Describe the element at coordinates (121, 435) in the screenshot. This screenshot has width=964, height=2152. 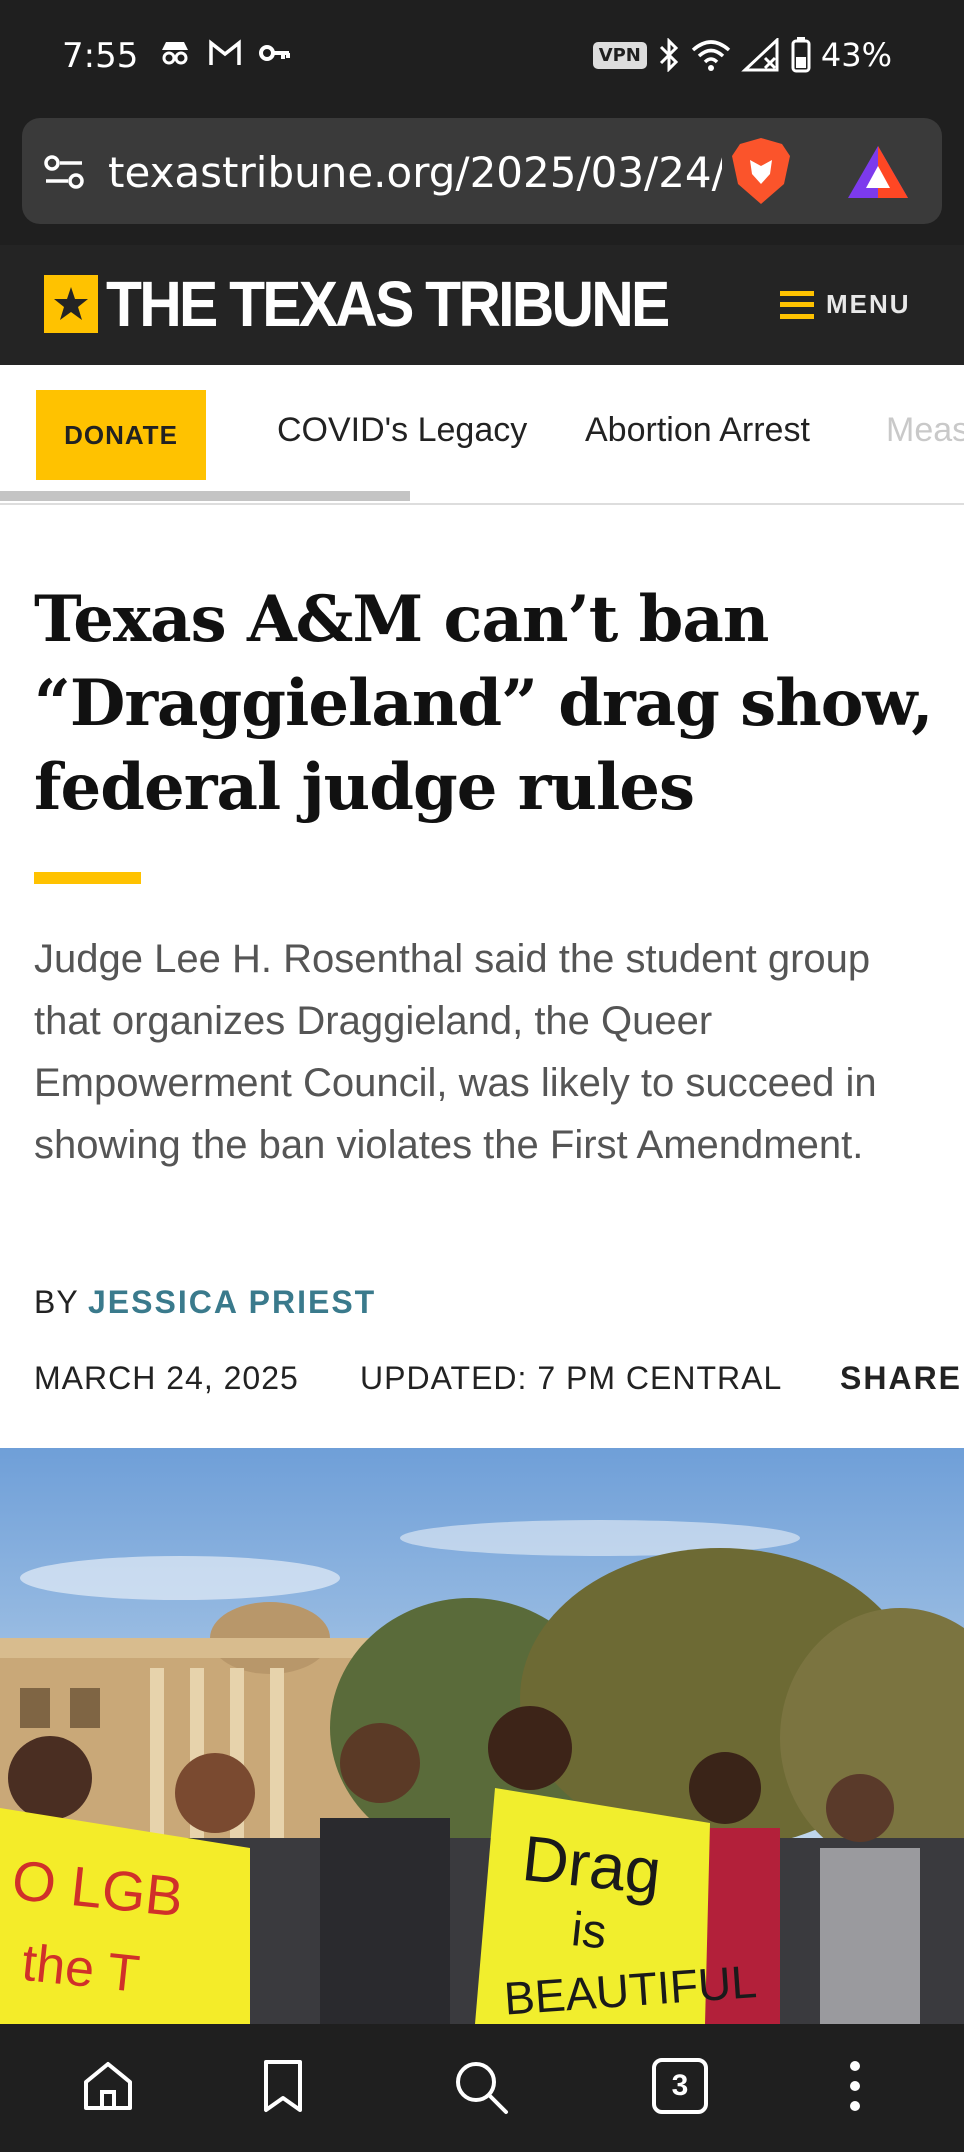
I see `donate-button: DONATE` at that location.